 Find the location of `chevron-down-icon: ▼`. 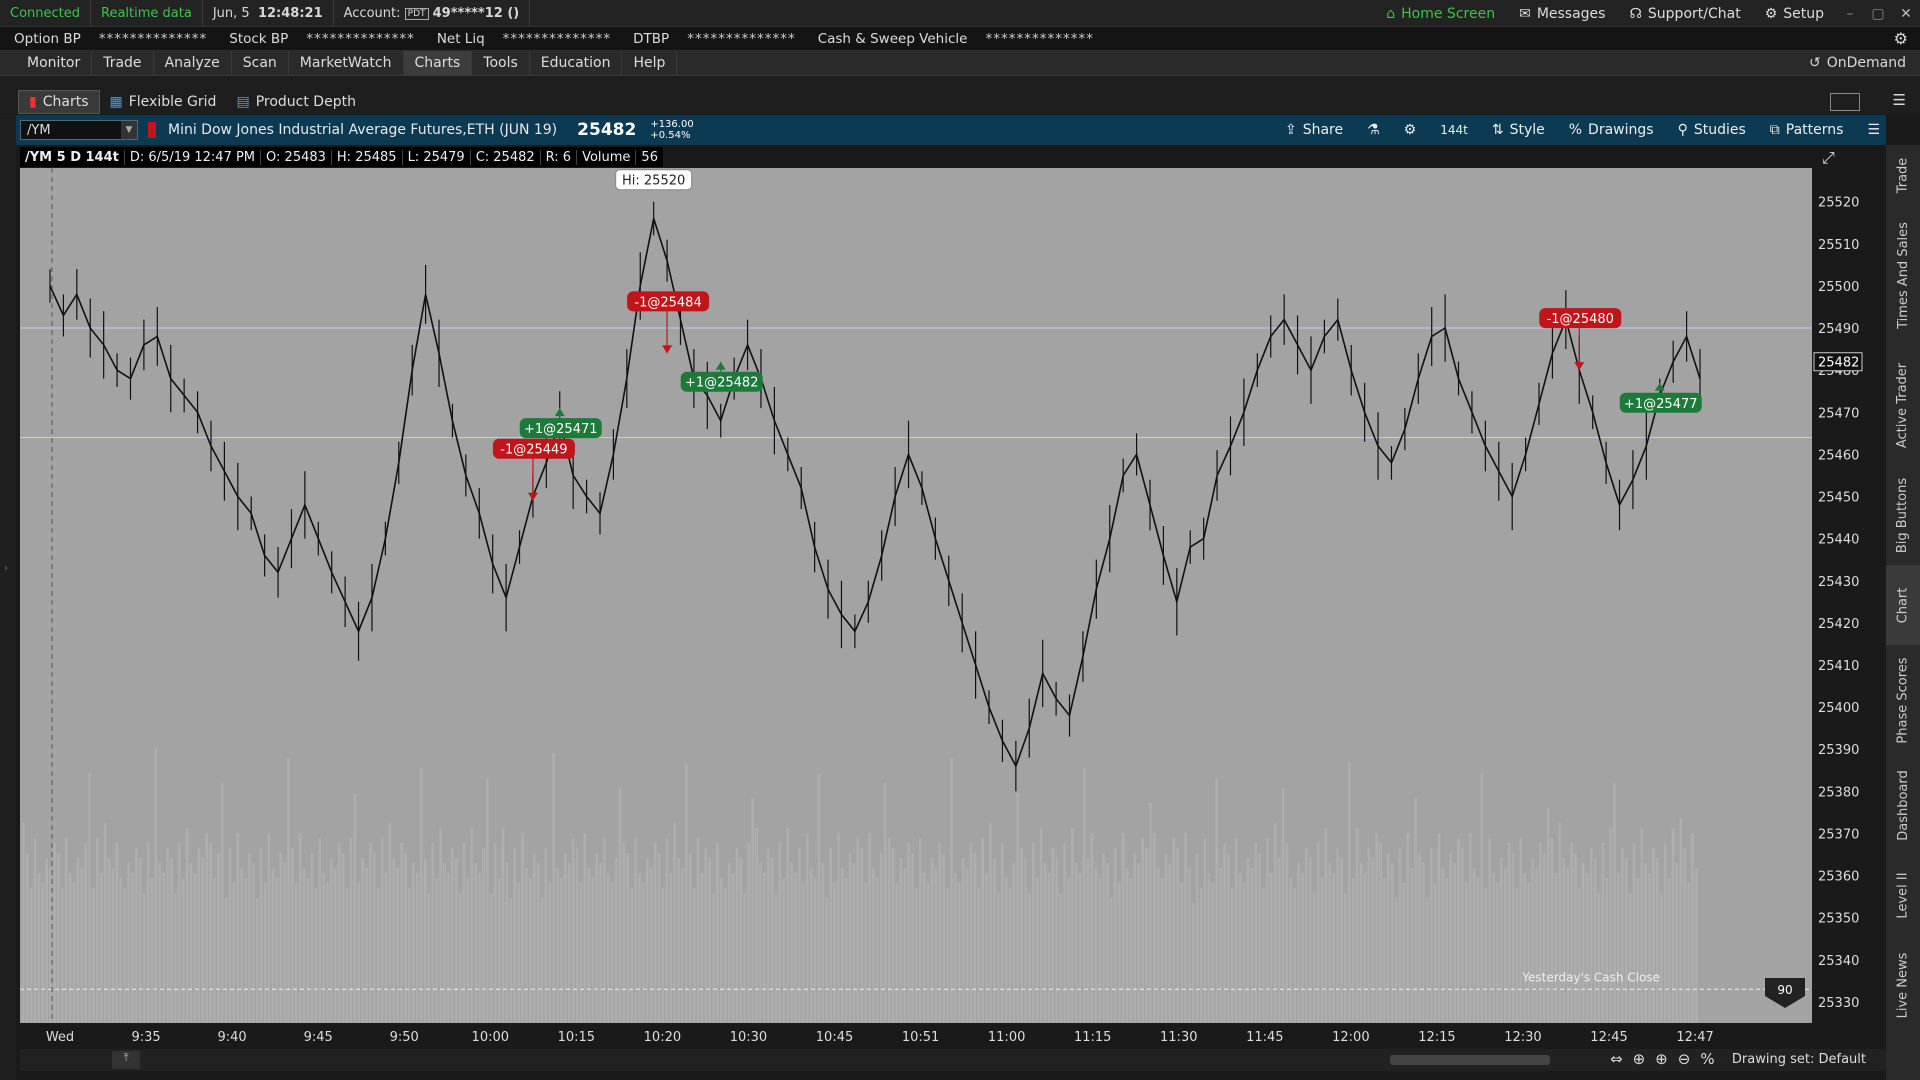

chevron-down-icon: ▼ is located at coordinates (129, 130).